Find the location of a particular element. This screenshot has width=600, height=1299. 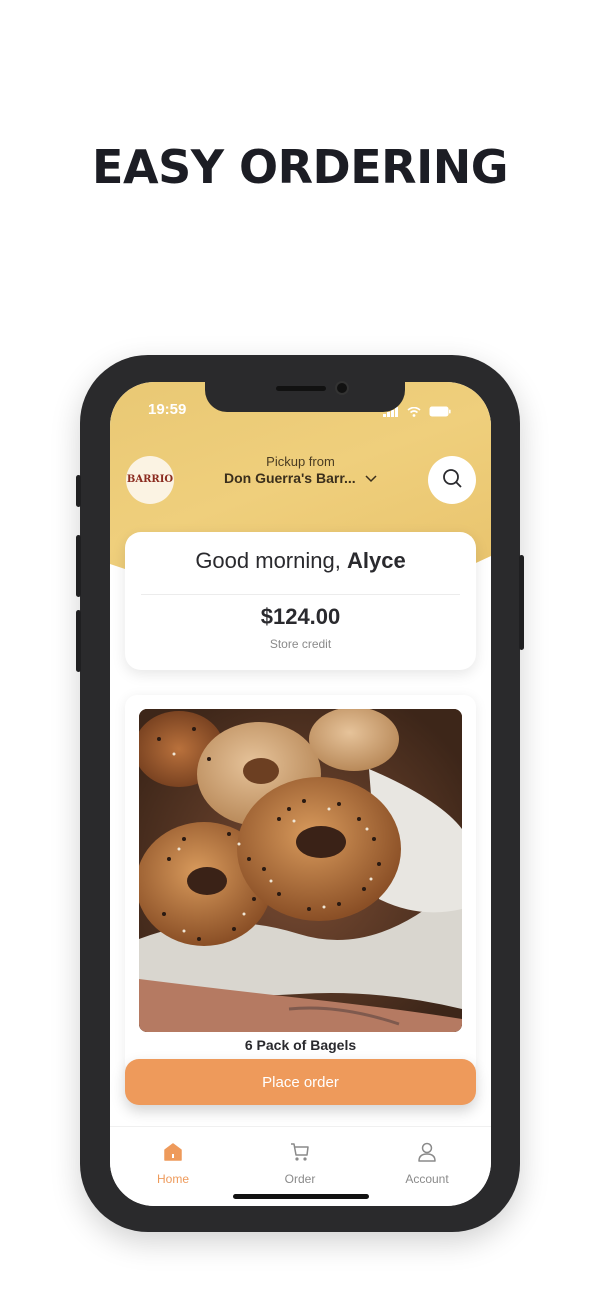

mute-switch is located at coordinates (78, 491).